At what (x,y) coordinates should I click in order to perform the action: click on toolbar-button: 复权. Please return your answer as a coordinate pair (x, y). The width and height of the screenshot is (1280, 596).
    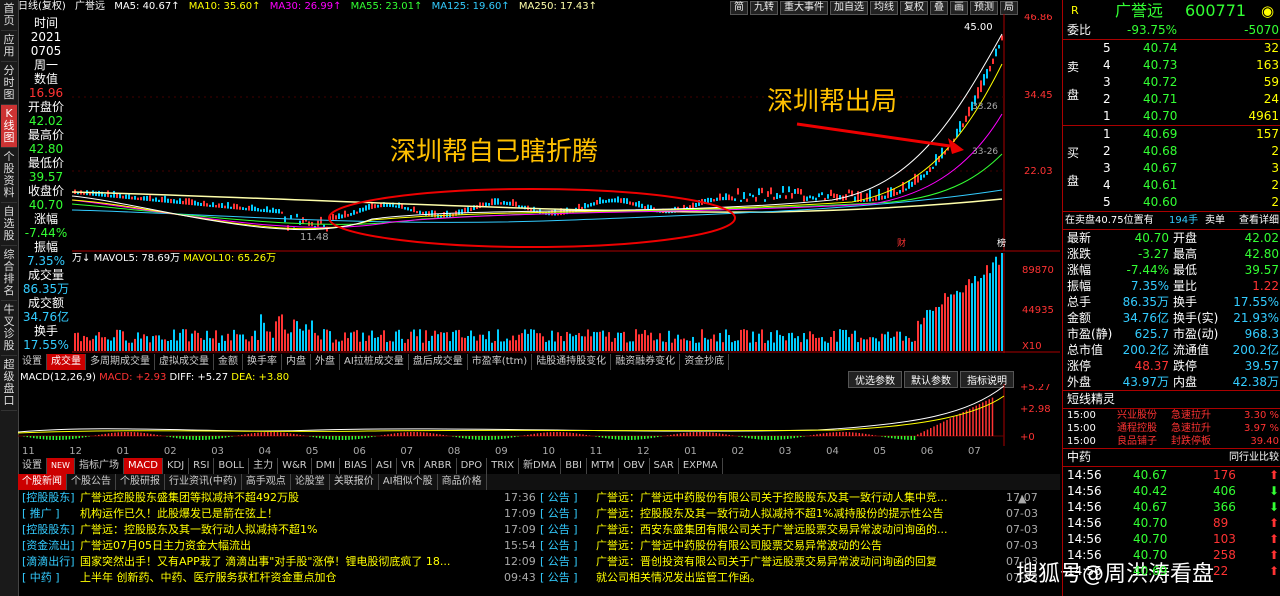
    Looking at the image, I should click on (914, 8).